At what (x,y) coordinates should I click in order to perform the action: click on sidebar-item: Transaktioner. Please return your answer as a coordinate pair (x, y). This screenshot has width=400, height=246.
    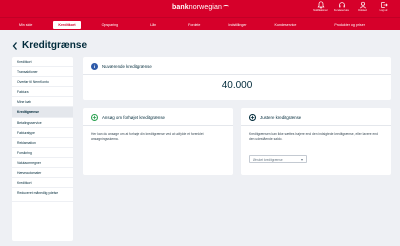
    Looking at the image, I should click on (42, 72).